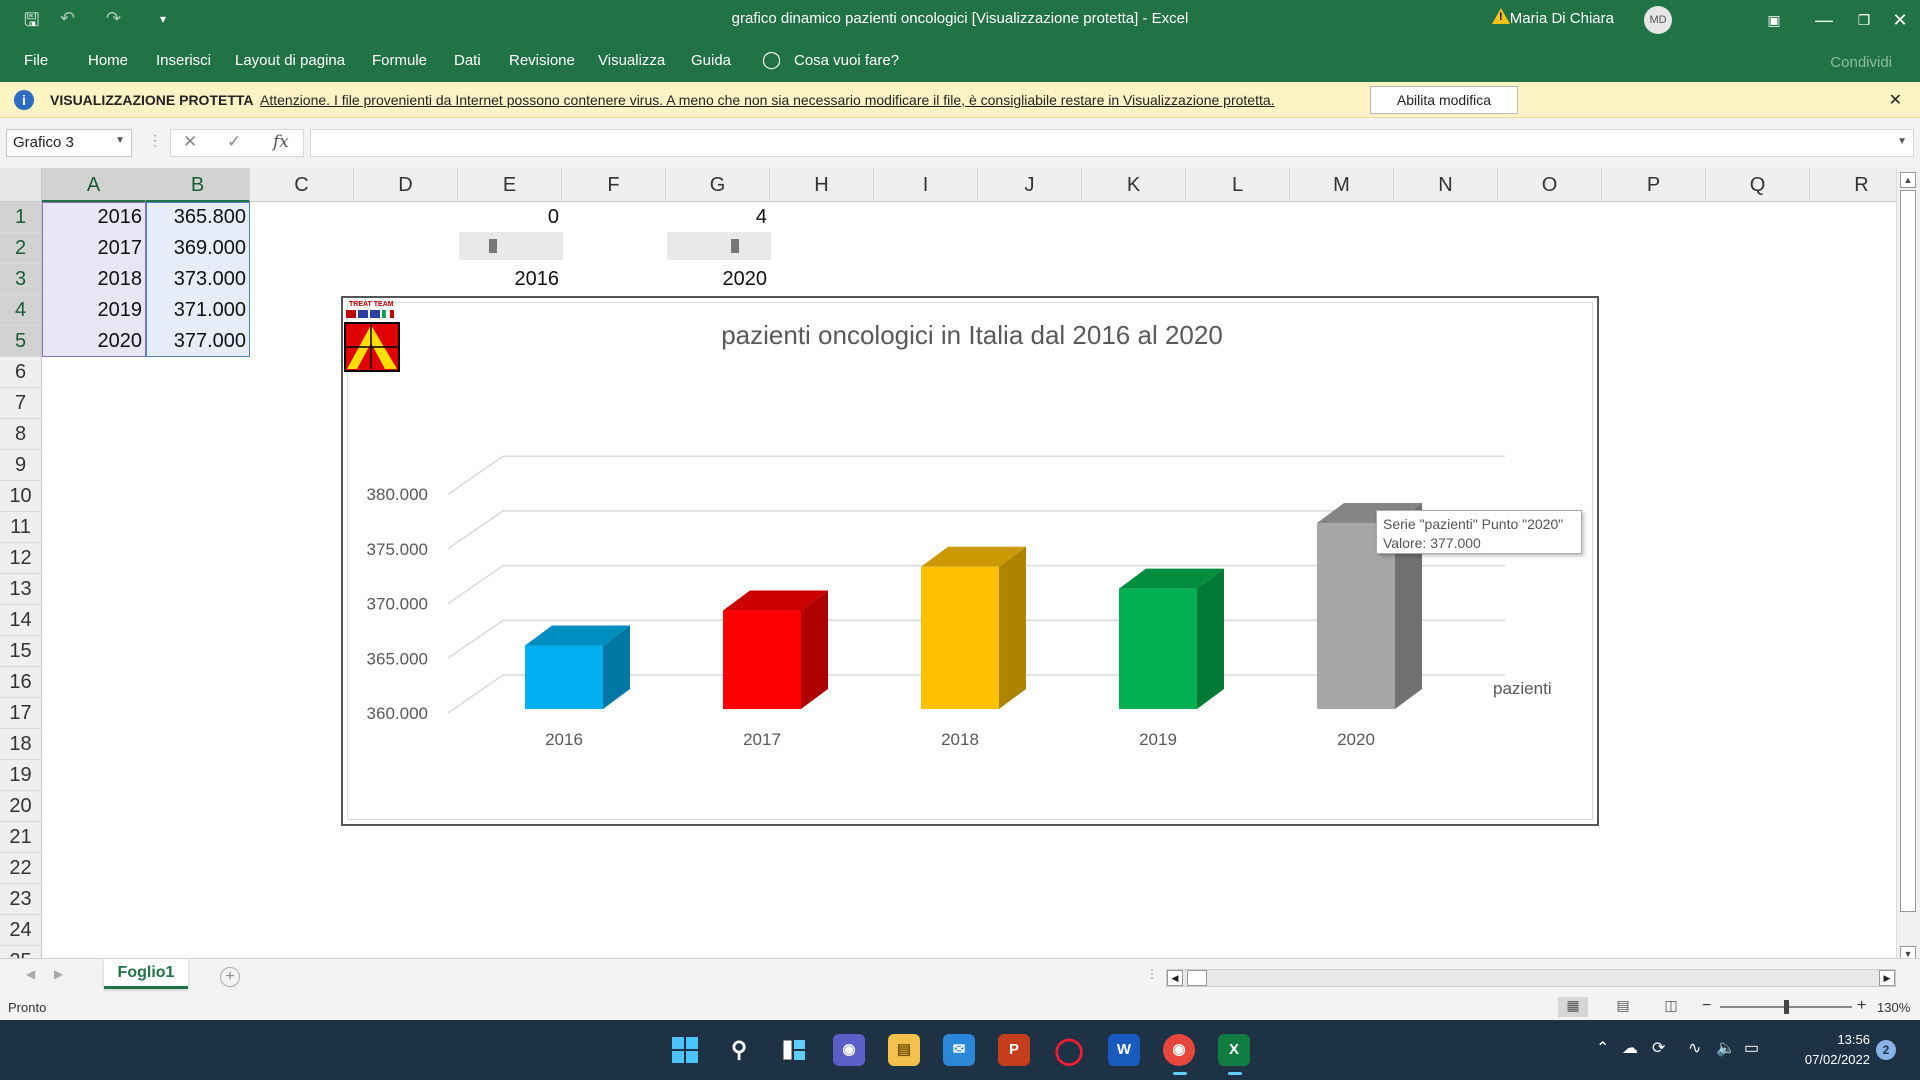 This screenshot has height=1080, width=1920. Describe the element at coordinates (31, 23) in the screenshot. I see `save-icon: 🖫` at that location.